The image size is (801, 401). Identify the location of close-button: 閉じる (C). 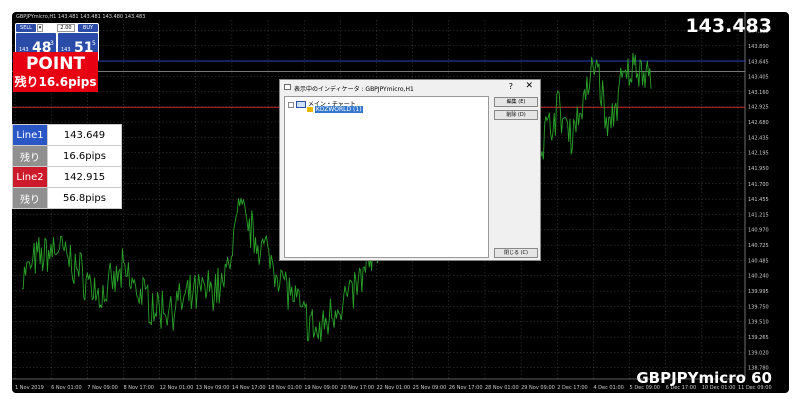
(516, 253).